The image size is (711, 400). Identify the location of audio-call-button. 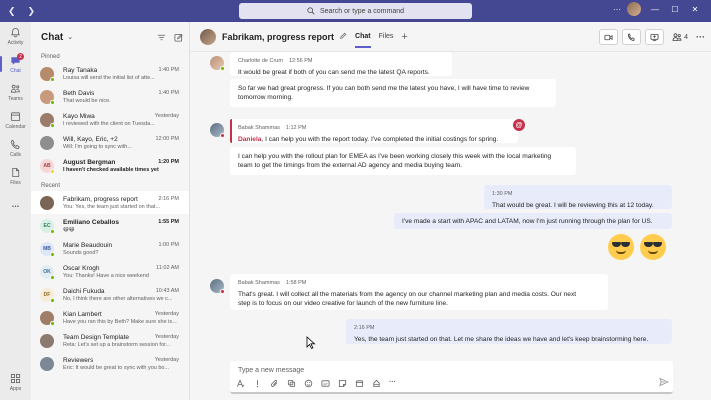
(632, 37).